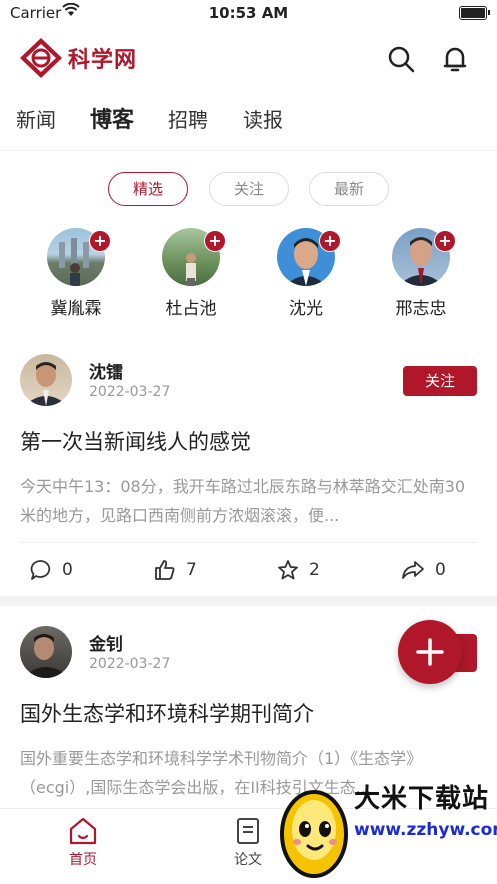  What do you see at coordinates (76, 273) in the screenshot?
I see `blogger-card: + 冀胤霖` at bounding box center [76, 273].